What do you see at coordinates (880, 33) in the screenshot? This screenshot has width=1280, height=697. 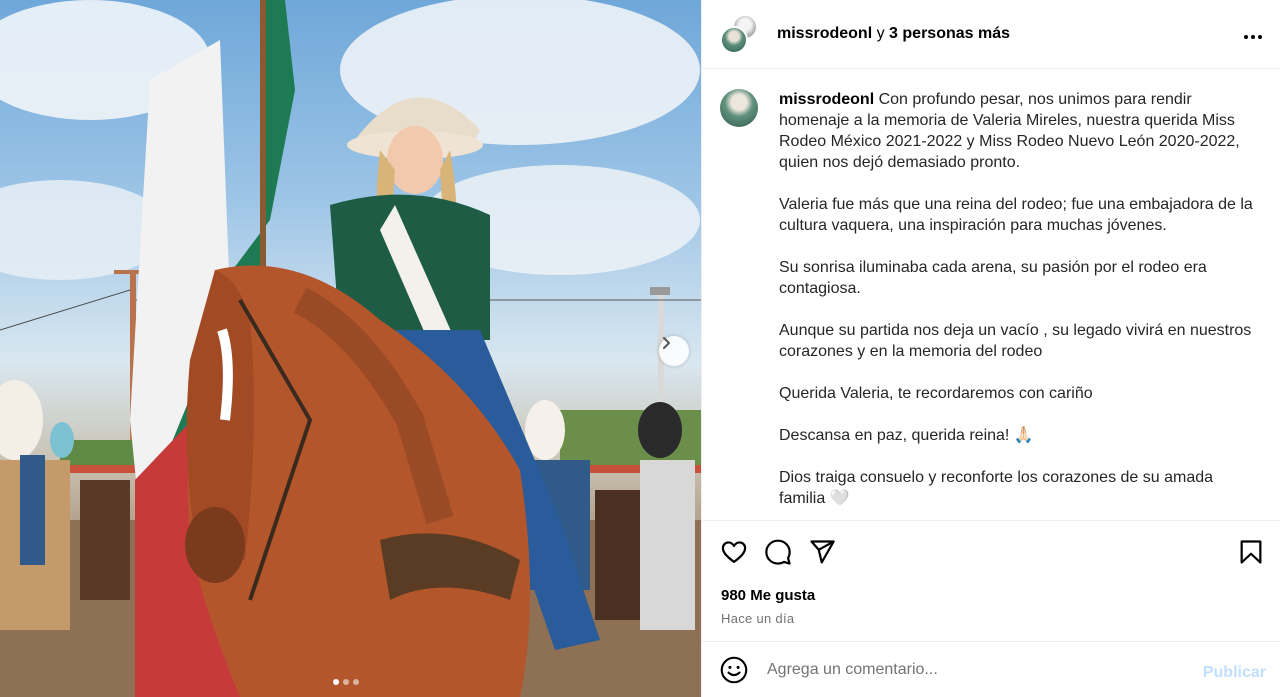 I see `author-connector: y` at bounding box center [880, 33].